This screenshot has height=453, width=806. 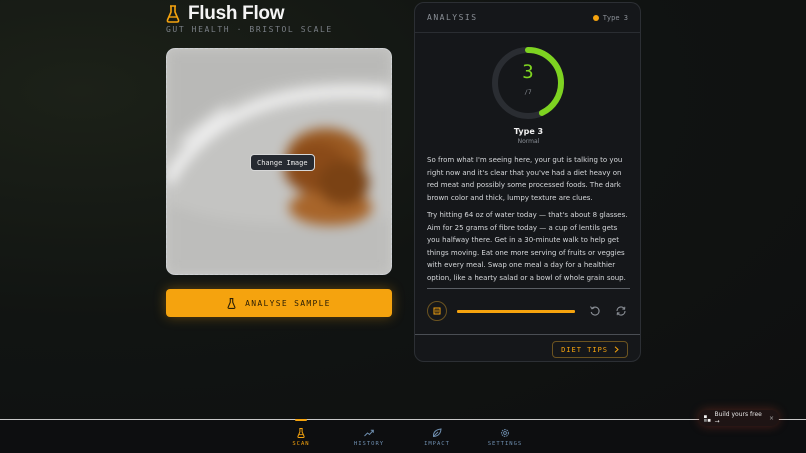 I want to click on nav-item-impact: IMPACT, so click(x=437, y=436).